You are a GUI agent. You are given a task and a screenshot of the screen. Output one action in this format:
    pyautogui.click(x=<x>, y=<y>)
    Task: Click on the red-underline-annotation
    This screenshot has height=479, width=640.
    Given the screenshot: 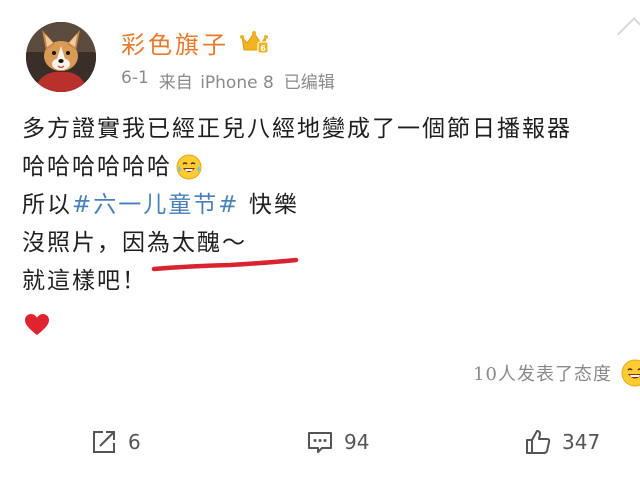 What is the action you would take?
    pyautogui.click(x=225, y=264)
    